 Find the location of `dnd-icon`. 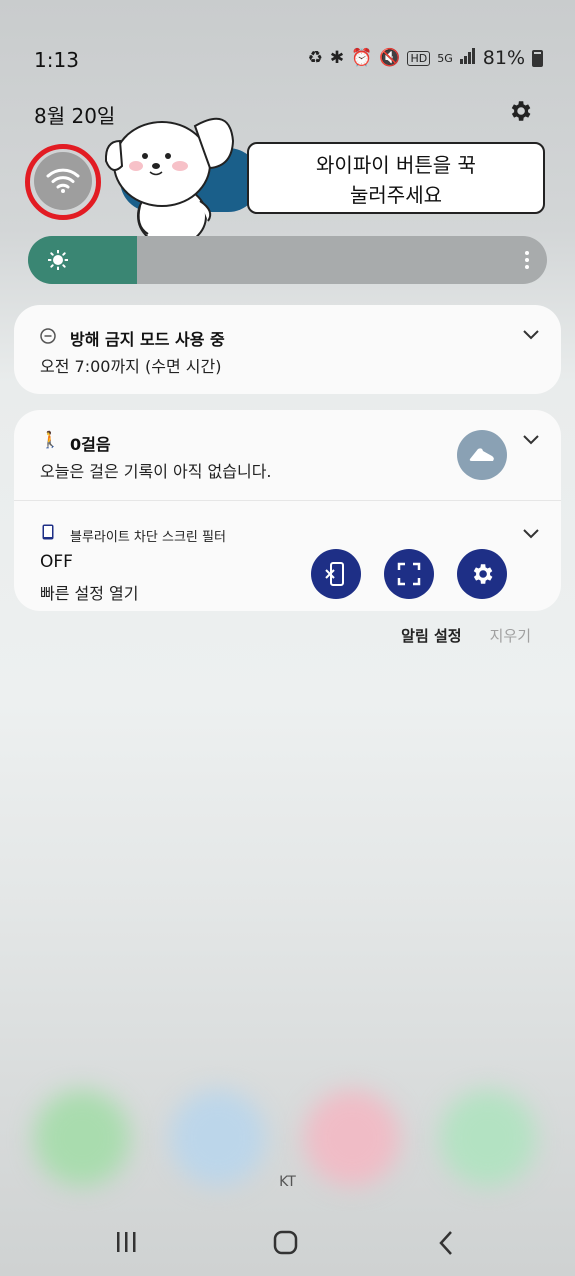

dnd-icon is located at coordinates (48, 336).